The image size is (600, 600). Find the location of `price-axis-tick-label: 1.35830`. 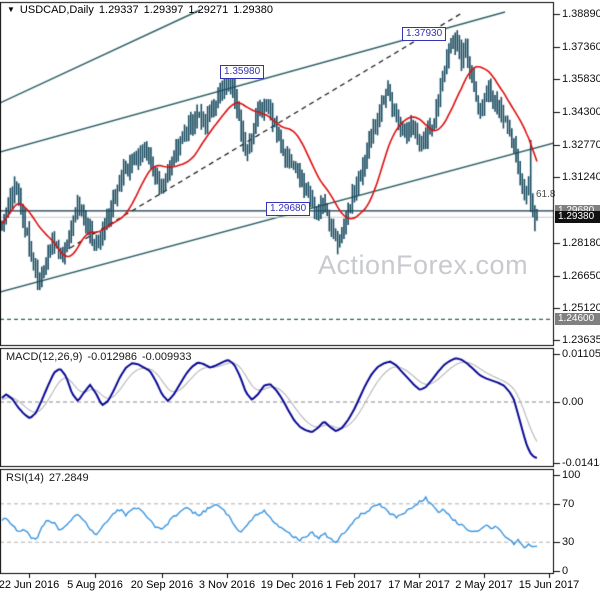

price-axis-tick-label: 1.35830 is located at coordinates (581, 79).